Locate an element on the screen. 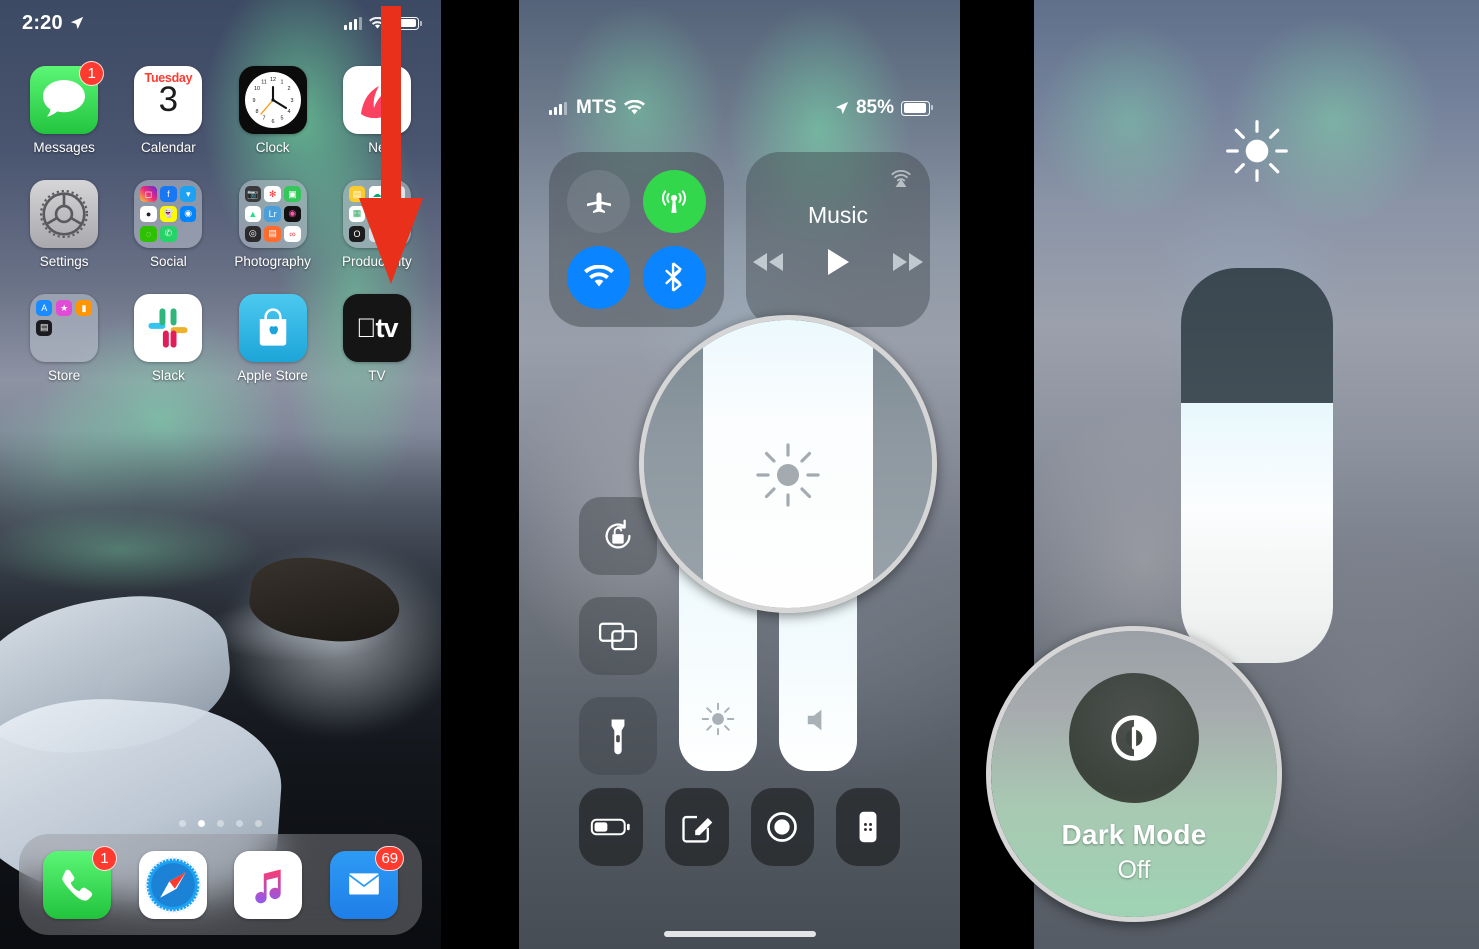 The image size is (1479, 949). app-label: Clock is located at coordinates (272, 147).